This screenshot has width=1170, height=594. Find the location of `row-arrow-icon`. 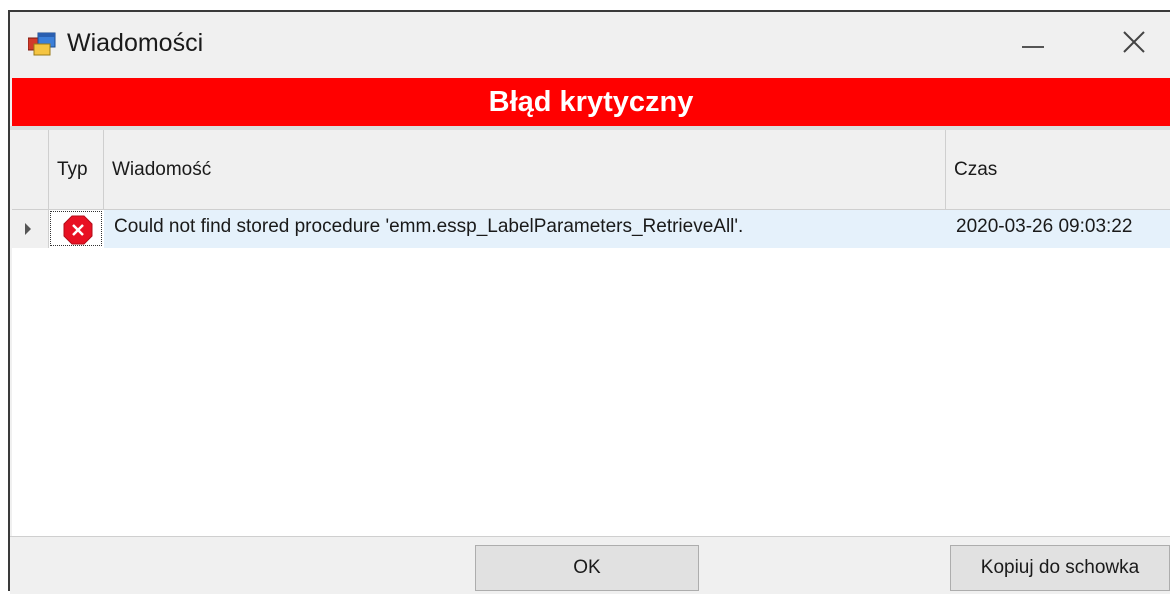

row-arrow-icon is located at coordinates (28, 229).